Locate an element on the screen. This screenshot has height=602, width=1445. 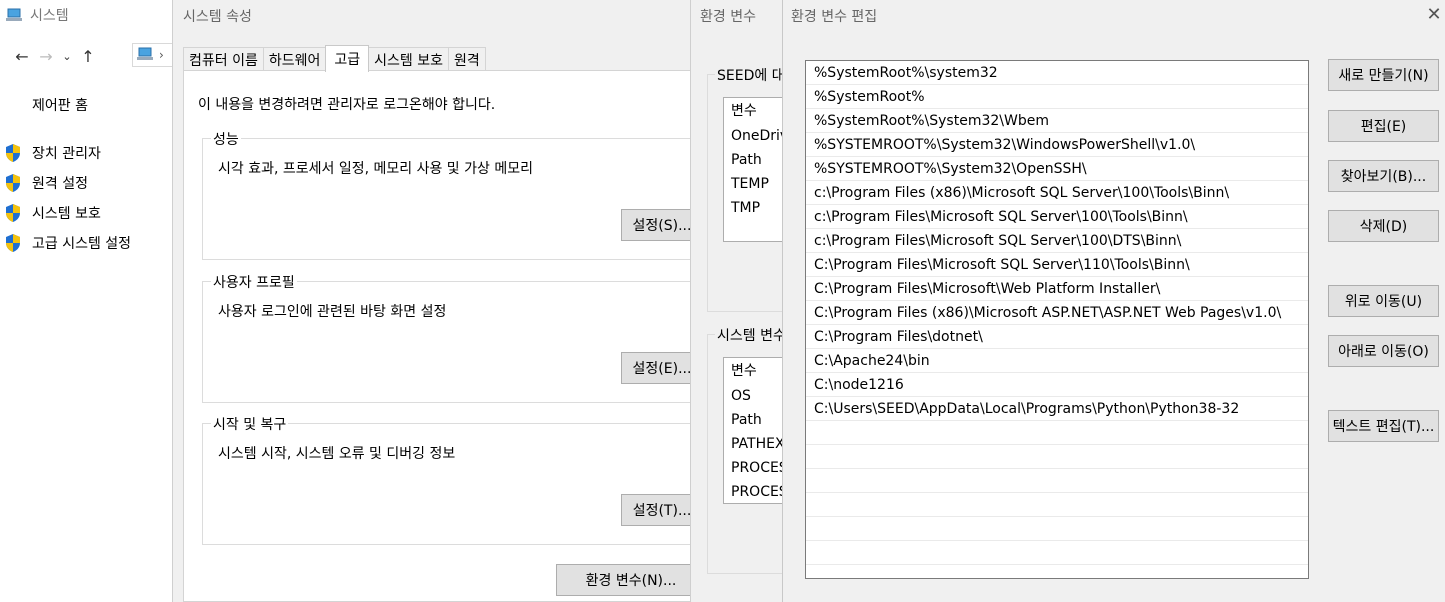
advanced-system-settings-link: 고급 시스템 설정 is located at coordinates (67, 243).